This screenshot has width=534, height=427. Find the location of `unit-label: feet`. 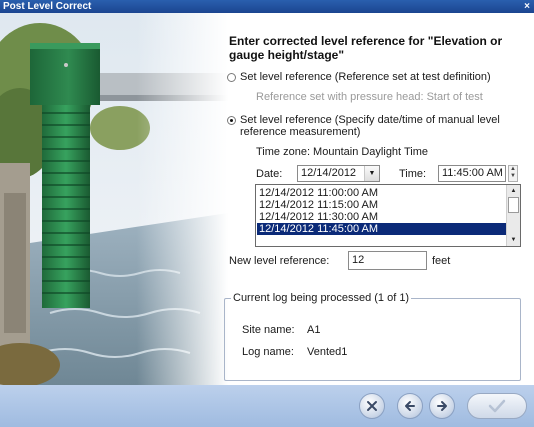

unit-label: feet is located at coordinates (441, 261).